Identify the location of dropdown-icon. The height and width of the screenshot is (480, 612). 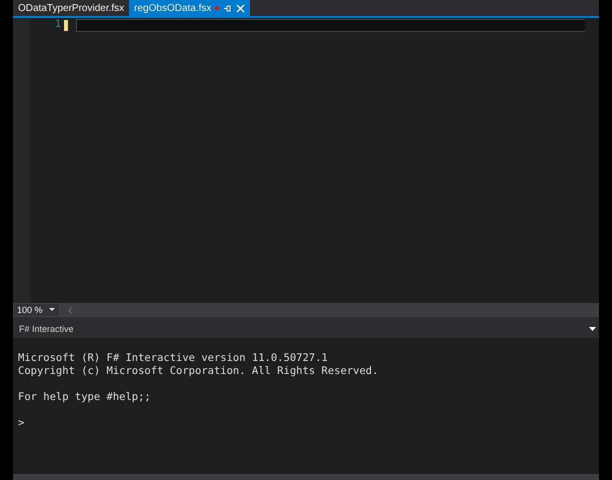
(592, 329).